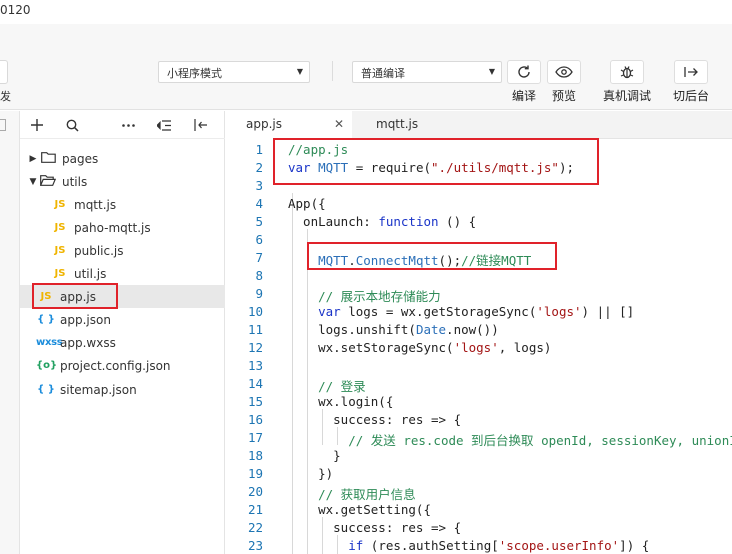 The image size is (732, 554). I want to click on code-line: onLaunch: function () {, so click(382, 221).